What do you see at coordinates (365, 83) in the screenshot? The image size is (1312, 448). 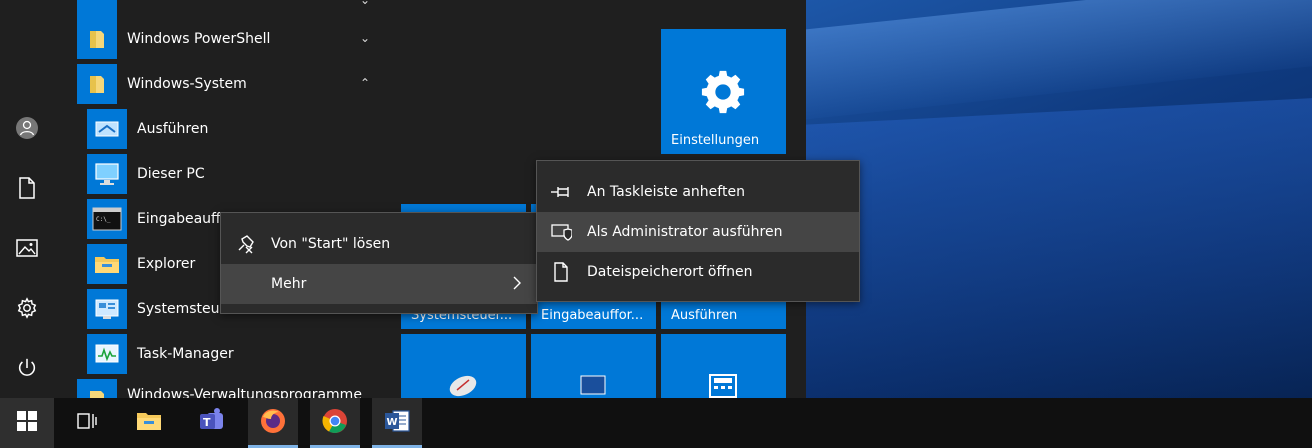 I see `chevron-up-icon: ⌃` at bounding box center [365, 83].